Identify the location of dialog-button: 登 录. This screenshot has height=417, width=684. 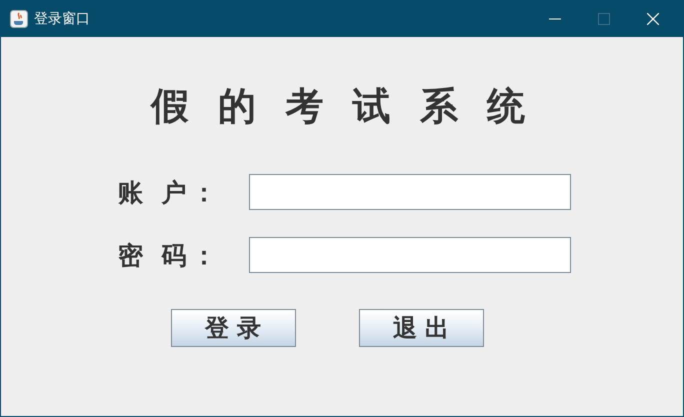
(233, 328).